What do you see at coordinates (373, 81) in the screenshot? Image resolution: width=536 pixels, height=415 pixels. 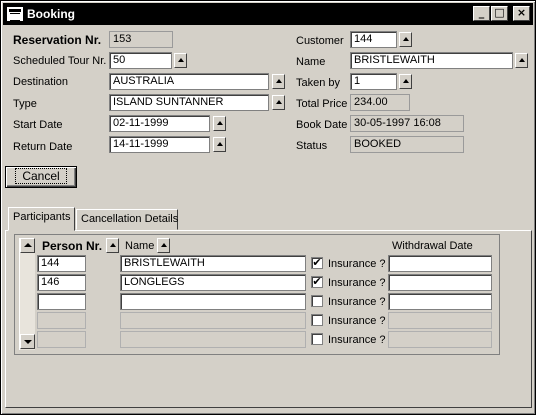 I see `taken-by-field: 1` at bounding box center [373, 81].